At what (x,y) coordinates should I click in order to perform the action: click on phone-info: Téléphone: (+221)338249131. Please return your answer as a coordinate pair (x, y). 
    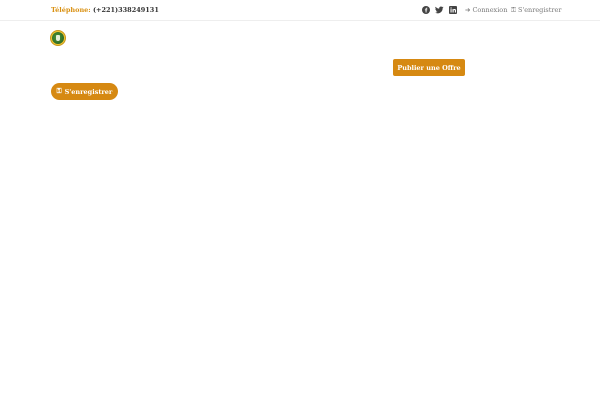
    Looking at the image, I should click on (105, 10).